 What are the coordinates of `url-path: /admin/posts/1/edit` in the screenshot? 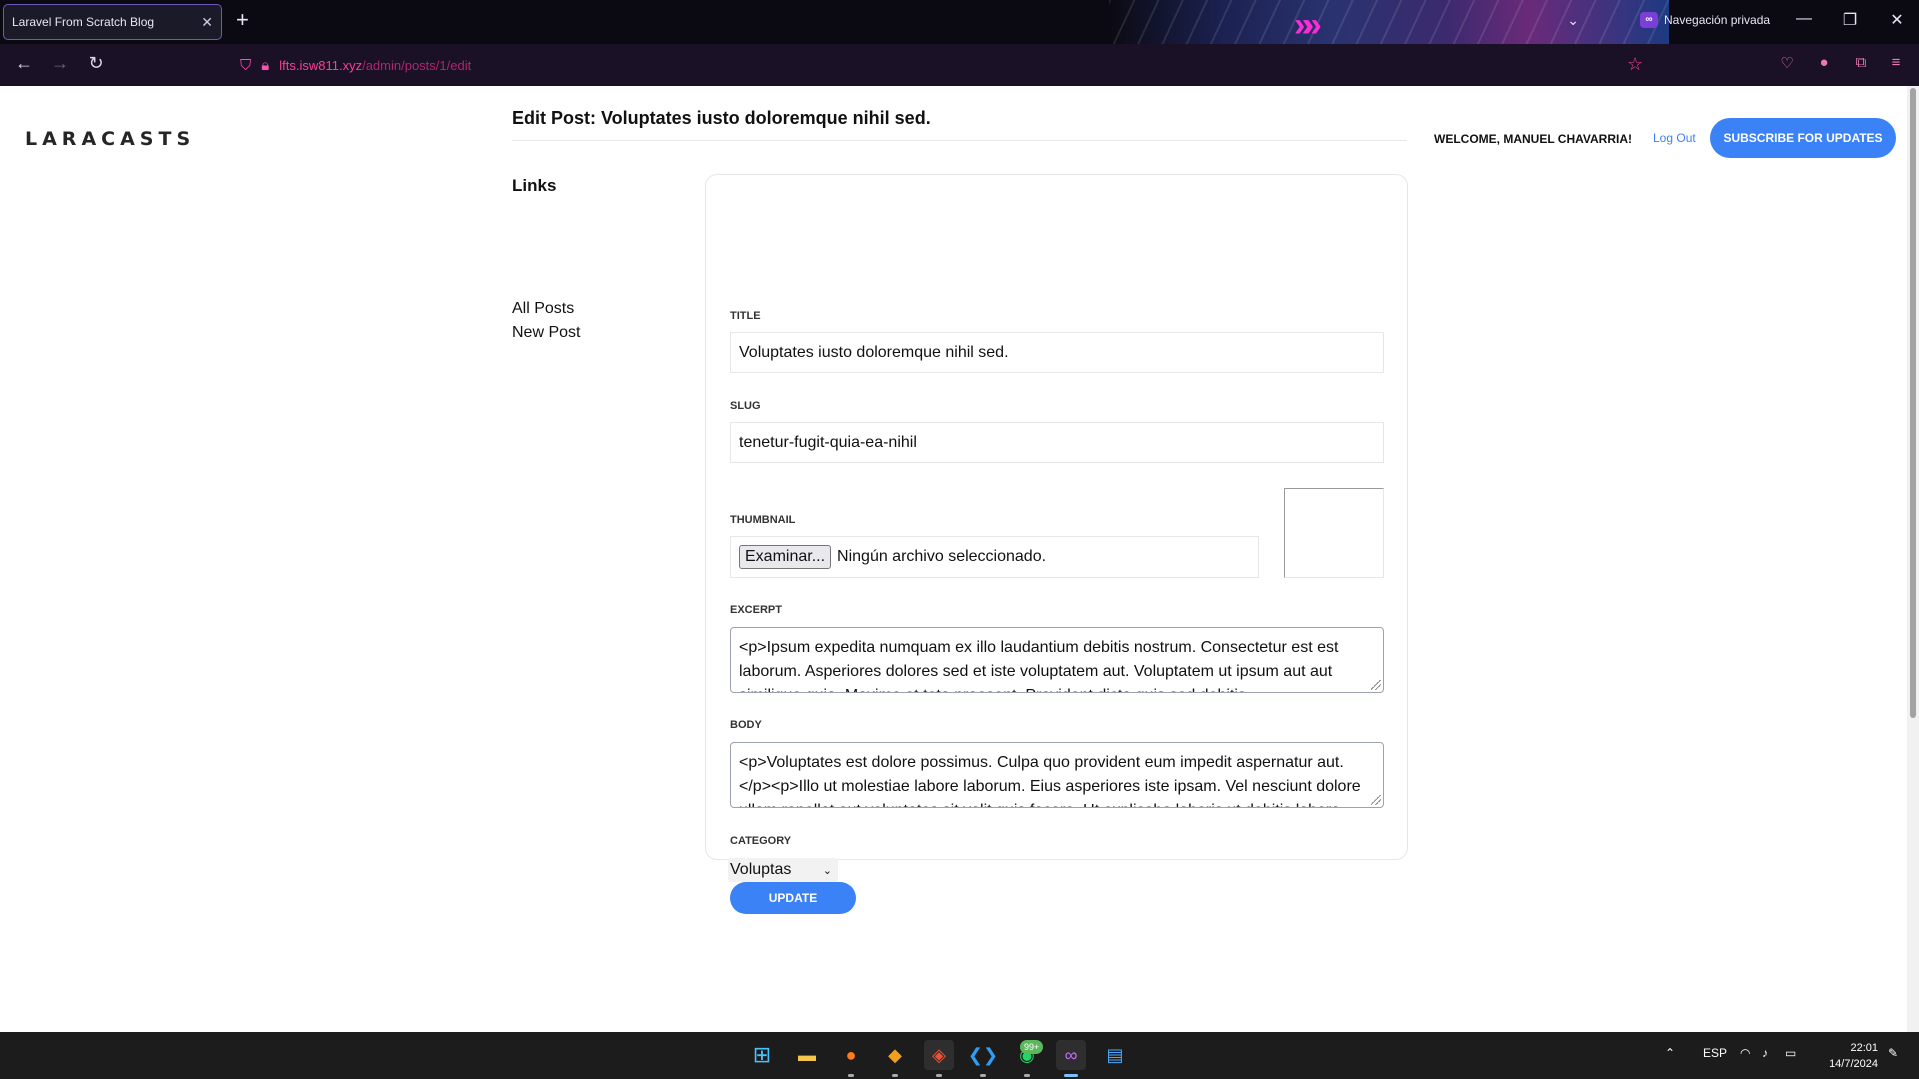 It's located at (417, 65).